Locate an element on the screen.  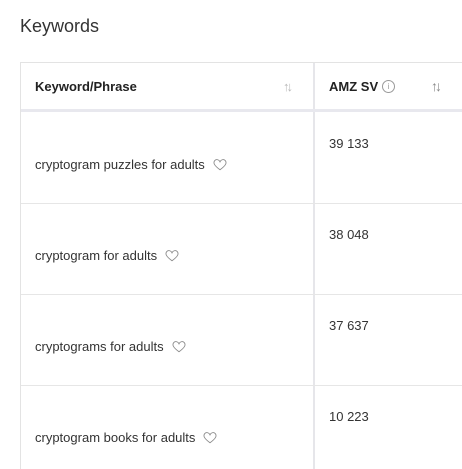
column-header-keyword-label: Keyword/Phrase is located at coordinates (86, 86).